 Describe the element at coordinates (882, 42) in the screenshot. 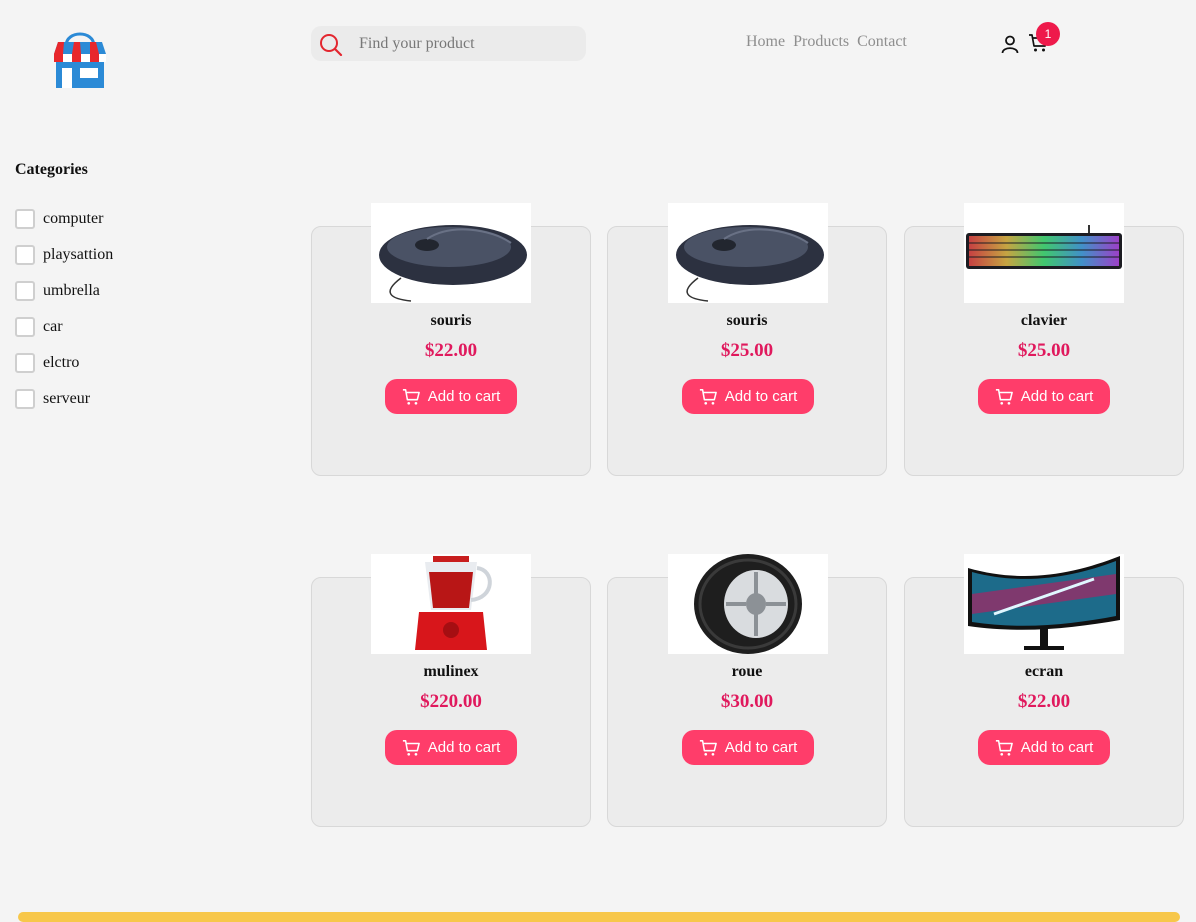

I see `nav-contact-link: Contact` at that location.